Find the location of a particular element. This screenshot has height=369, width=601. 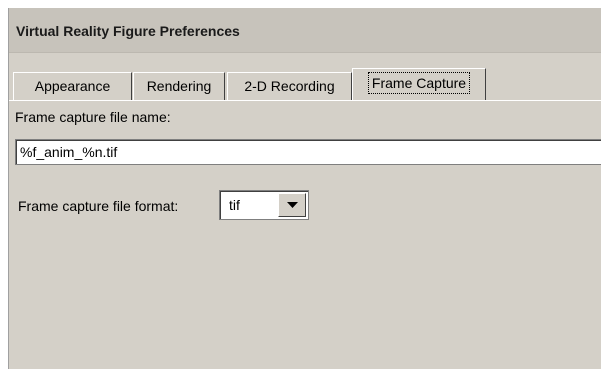

file-format-select: tif is located at coordinates (264, 205).